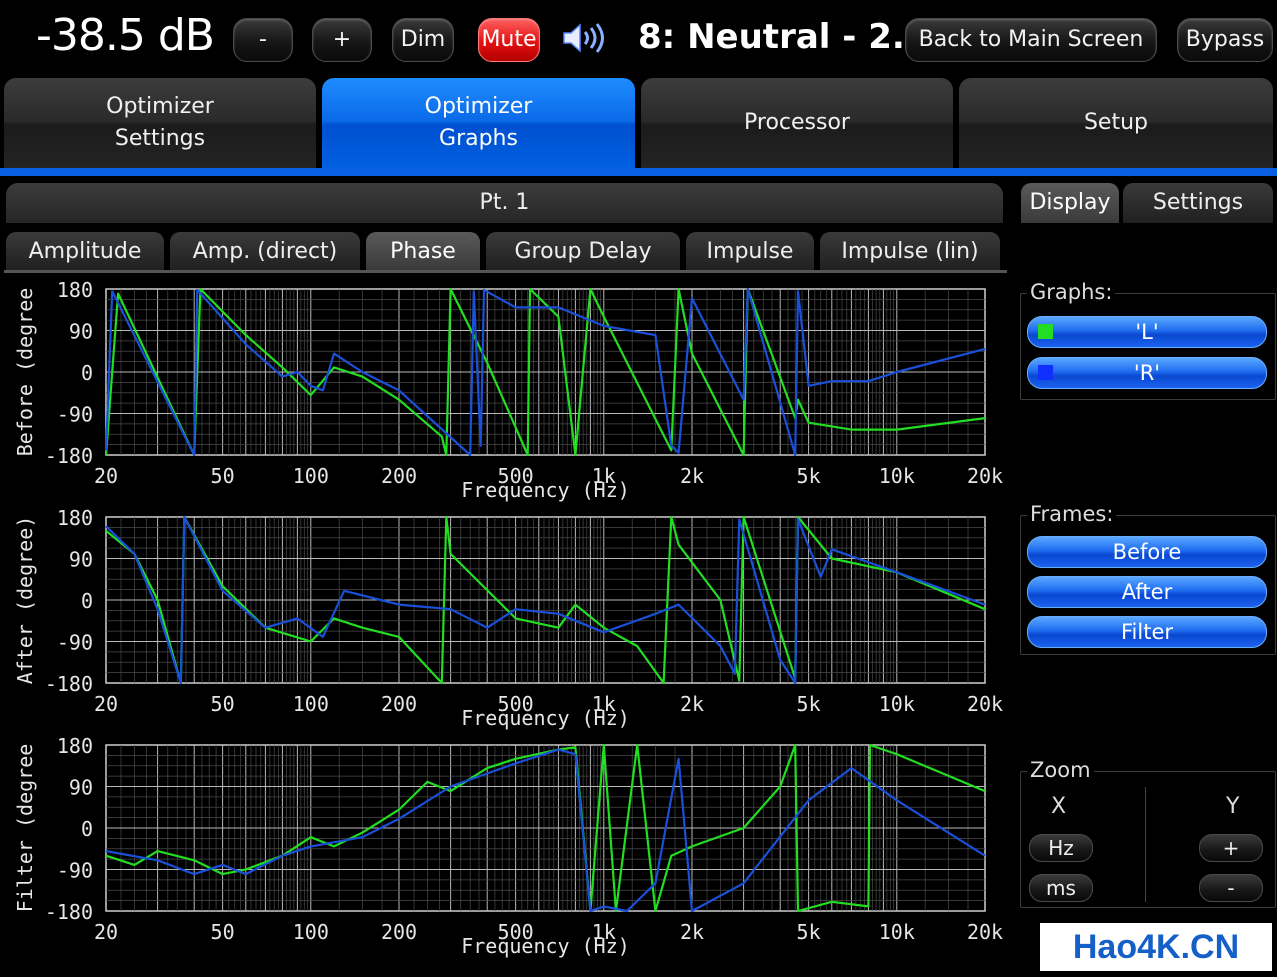 The height and width of the screenshot is (977, 1277). Describe the element at coordinates (1233, 806) in the screenshot. I see `zoom-y-label: Y` at that location.